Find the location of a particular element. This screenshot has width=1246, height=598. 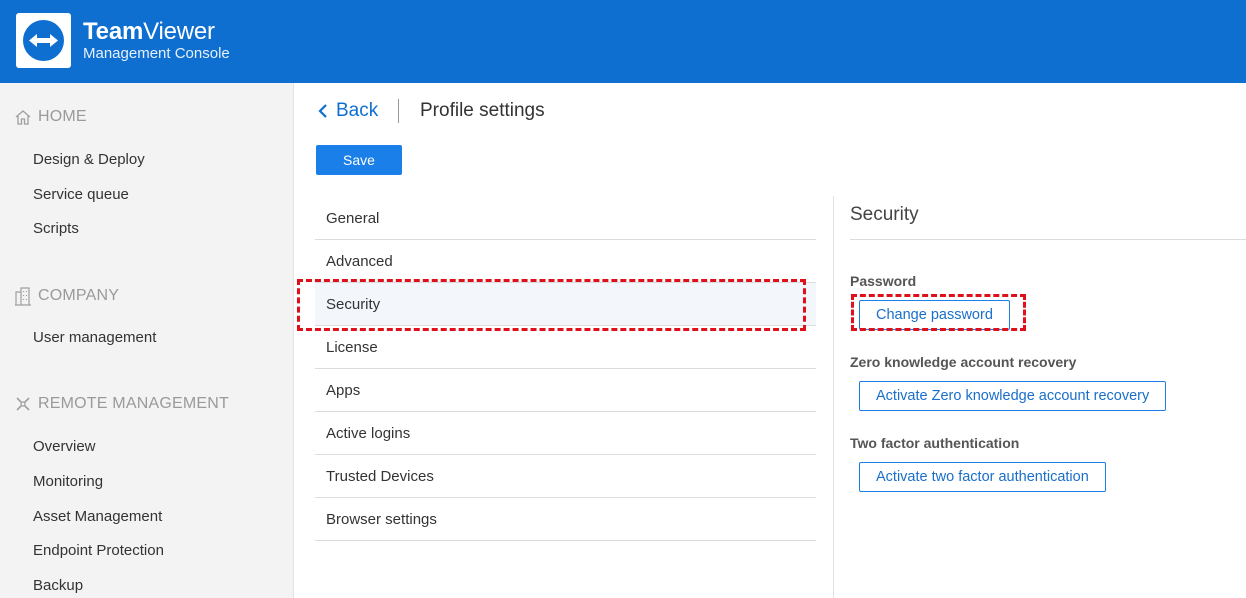

activate-two-factor-button: Activate two factor authentication is located at coordinates (982, 477).